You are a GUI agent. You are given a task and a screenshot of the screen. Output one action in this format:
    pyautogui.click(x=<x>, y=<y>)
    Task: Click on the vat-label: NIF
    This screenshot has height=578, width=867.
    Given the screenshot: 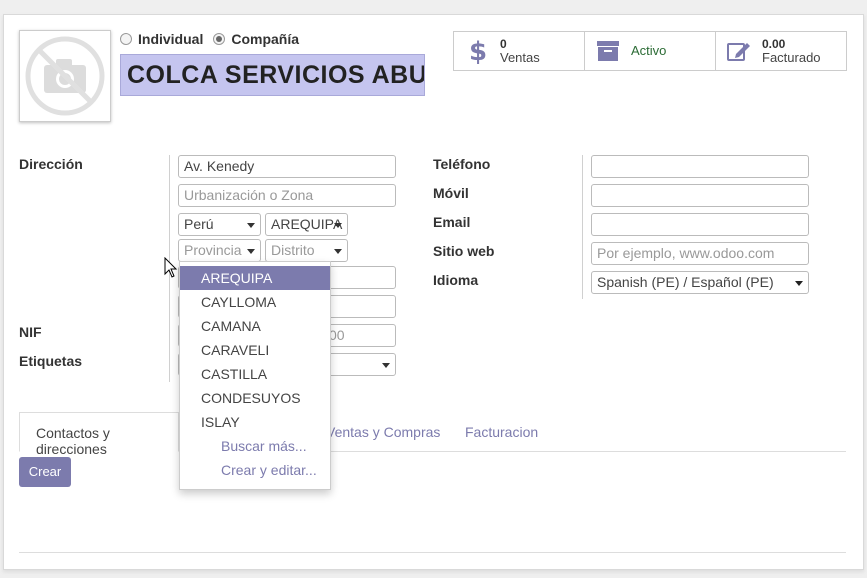 What is the action you would take?
    pyautogui.click(x=30, y=332)
    